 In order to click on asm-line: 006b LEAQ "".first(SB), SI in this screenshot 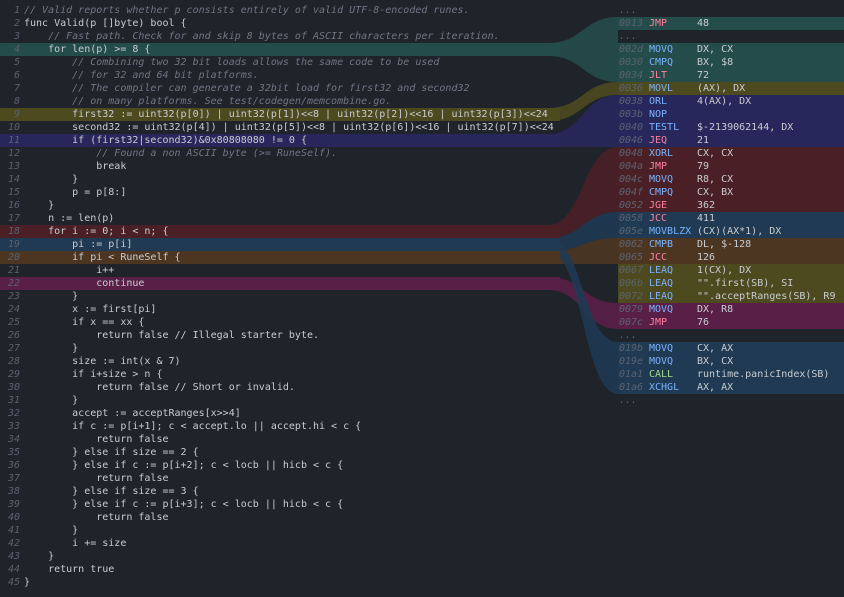, I will do `click(731, 283)`.